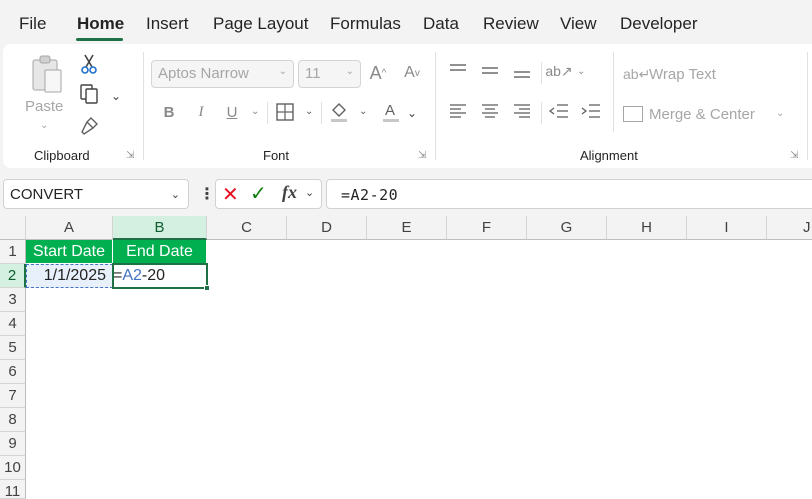 This screenshot has height=499, width=812. I want to click on decrease-indent-icon, so click(559, 111).